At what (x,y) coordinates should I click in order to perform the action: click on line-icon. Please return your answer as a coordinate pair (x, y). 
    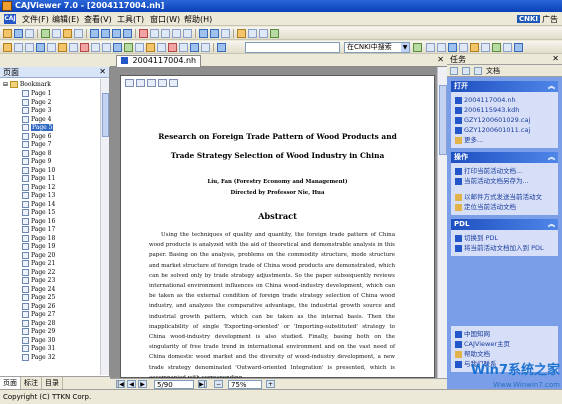
    Looking at the image, I should click on (139, 47).